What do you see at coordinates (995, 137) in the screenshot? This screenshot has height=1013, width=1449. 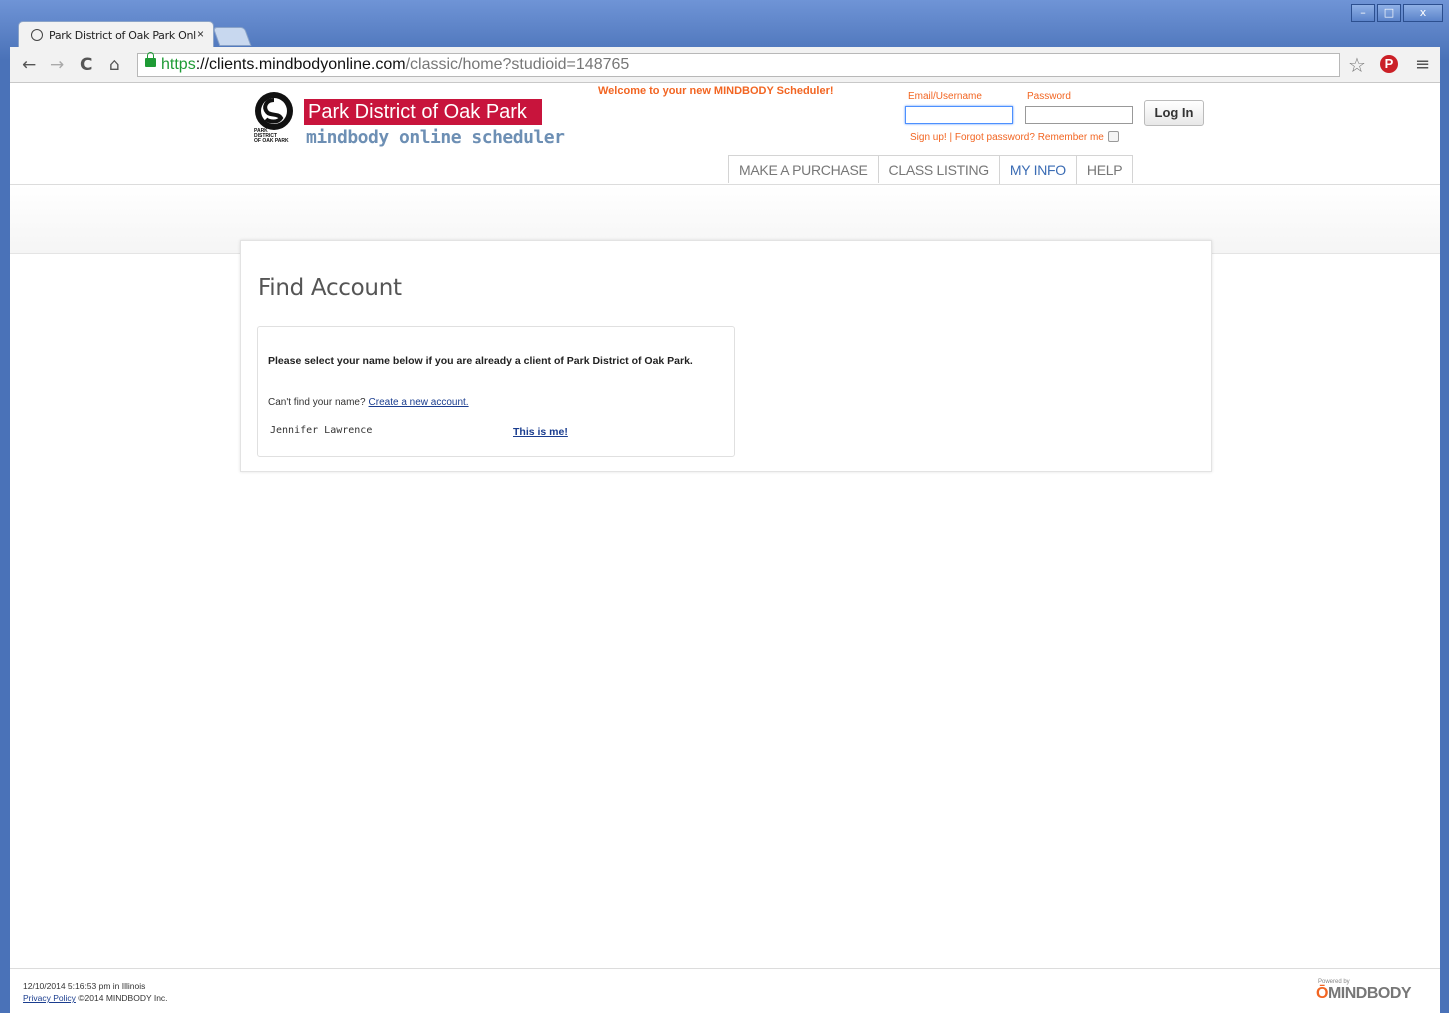 I see `forgot-password-link: Forgot password?` at bounding box center [995, 137].